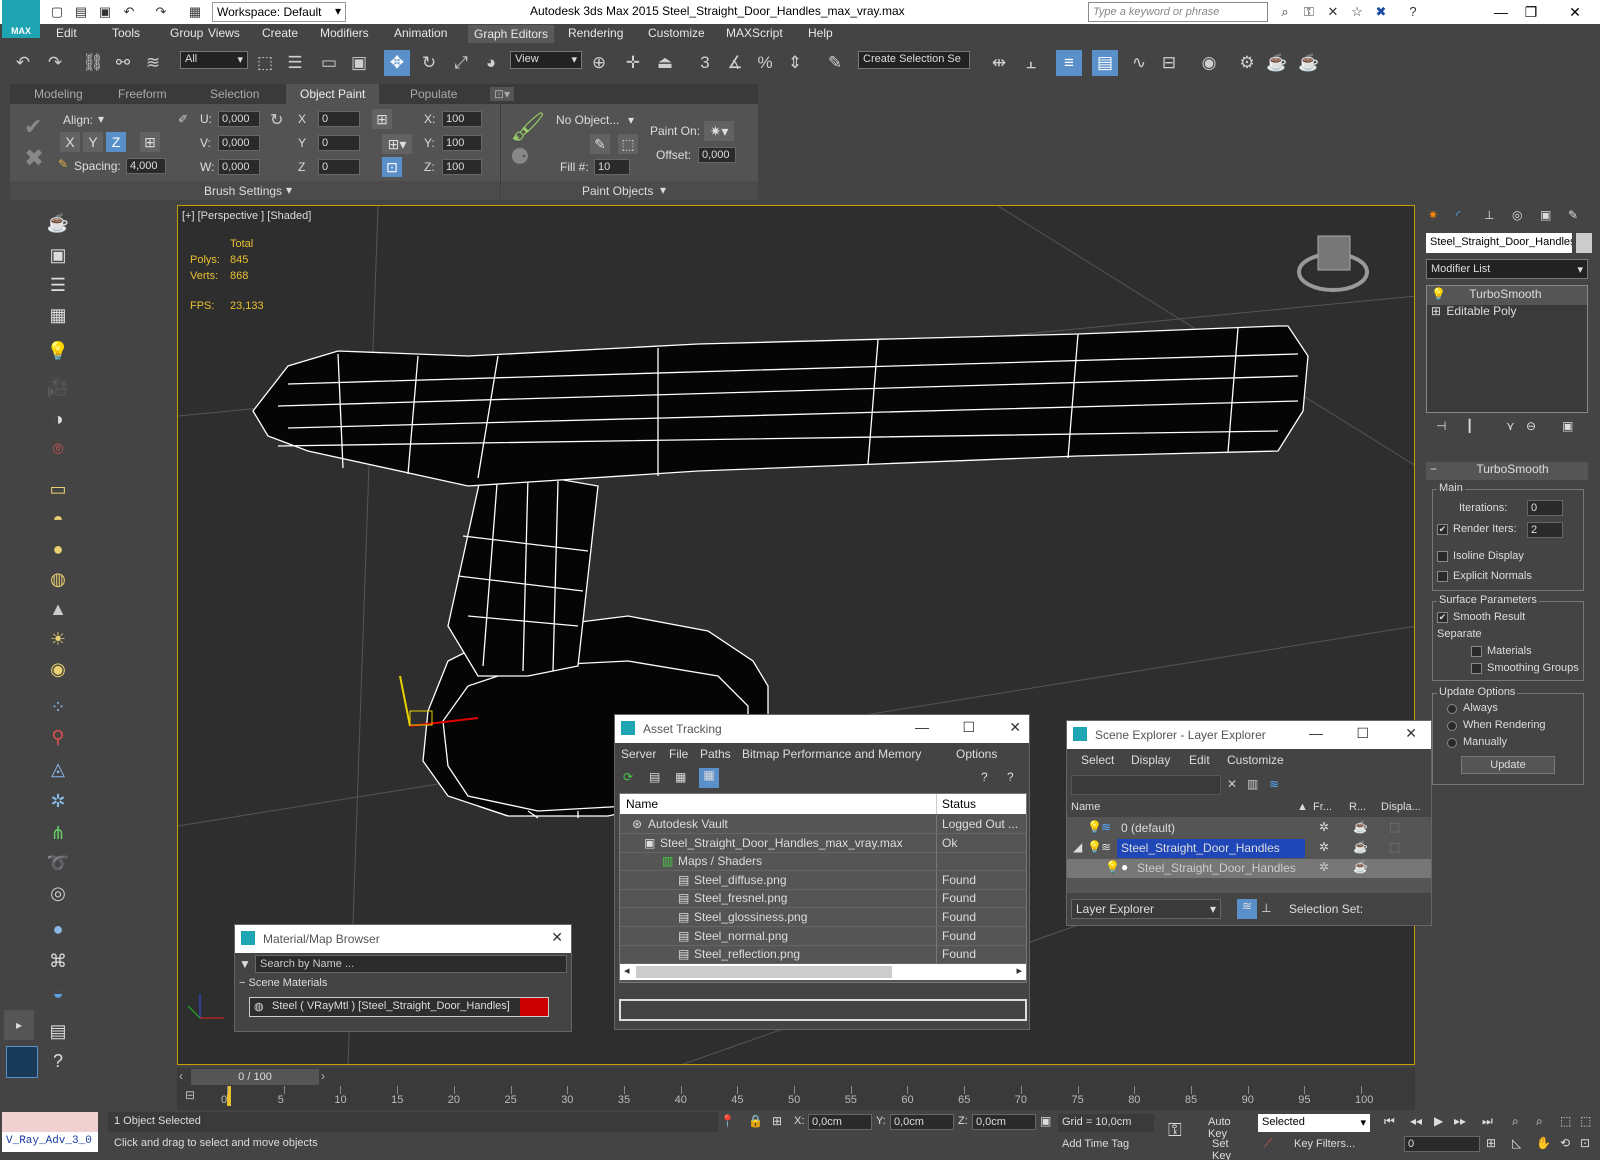 Image resolution: width=1600 pixels, height=1160 pixels. I want to click on asset-tracking-titlebar: Asset Tracking — ☐ ✕, so click(822, 729).